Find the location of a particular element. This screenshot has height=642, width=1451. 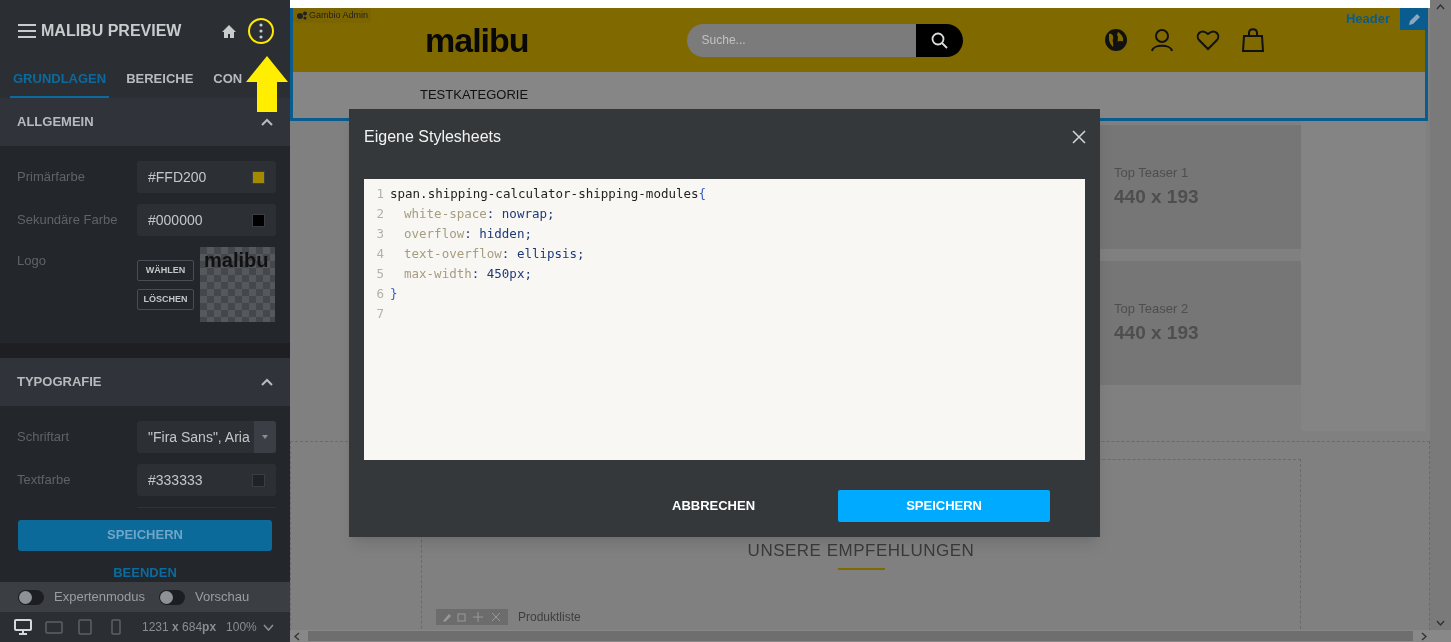

code-line: } is located at coordinates (394, 293).